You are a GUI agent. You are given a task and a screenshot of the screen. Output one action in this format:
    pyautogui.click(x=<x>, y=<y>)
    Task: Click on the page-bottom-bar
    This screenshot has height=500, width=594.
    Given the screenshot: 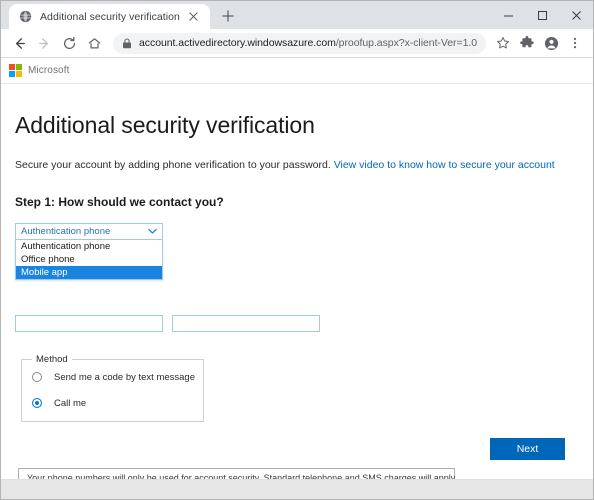 What is the action you would take?
    pyautogui.click(x=297, y=489)
    